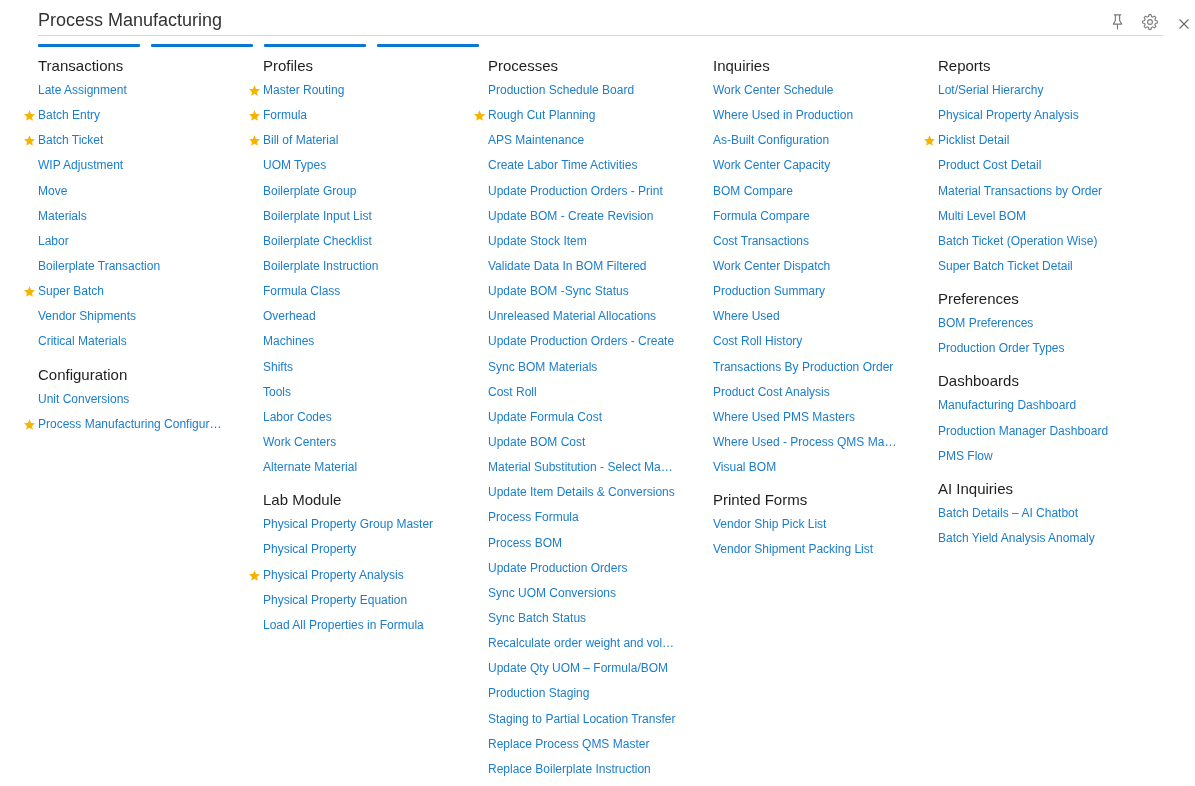  Describe the element at coordinates (753, 191) in the screenshot. I see `menu-link: BOM Compare` at that location.